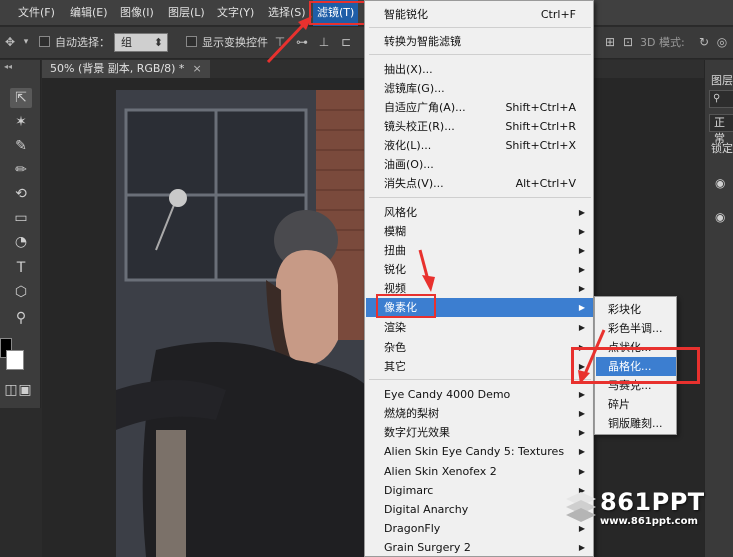 The image size is (733, 557). I want to click on menu-item-digital-light: 数字灯光效果 ▶, so click(479, 432).